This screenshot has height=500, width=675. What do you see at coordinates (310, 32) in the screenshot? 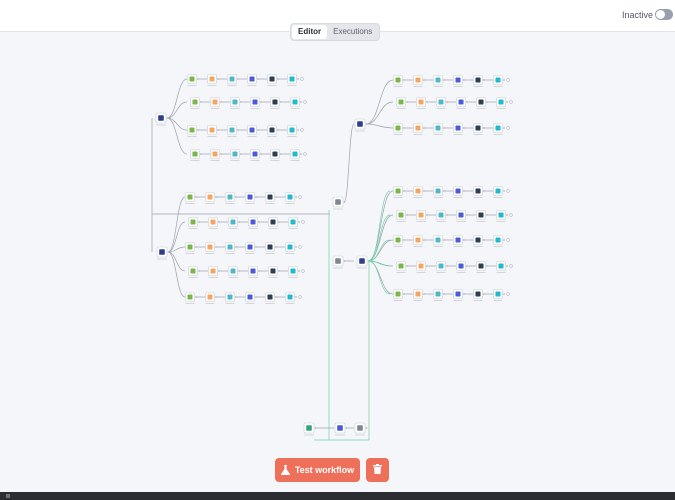
I see `tab-editor: Editor` at bounding box center [310, 32].